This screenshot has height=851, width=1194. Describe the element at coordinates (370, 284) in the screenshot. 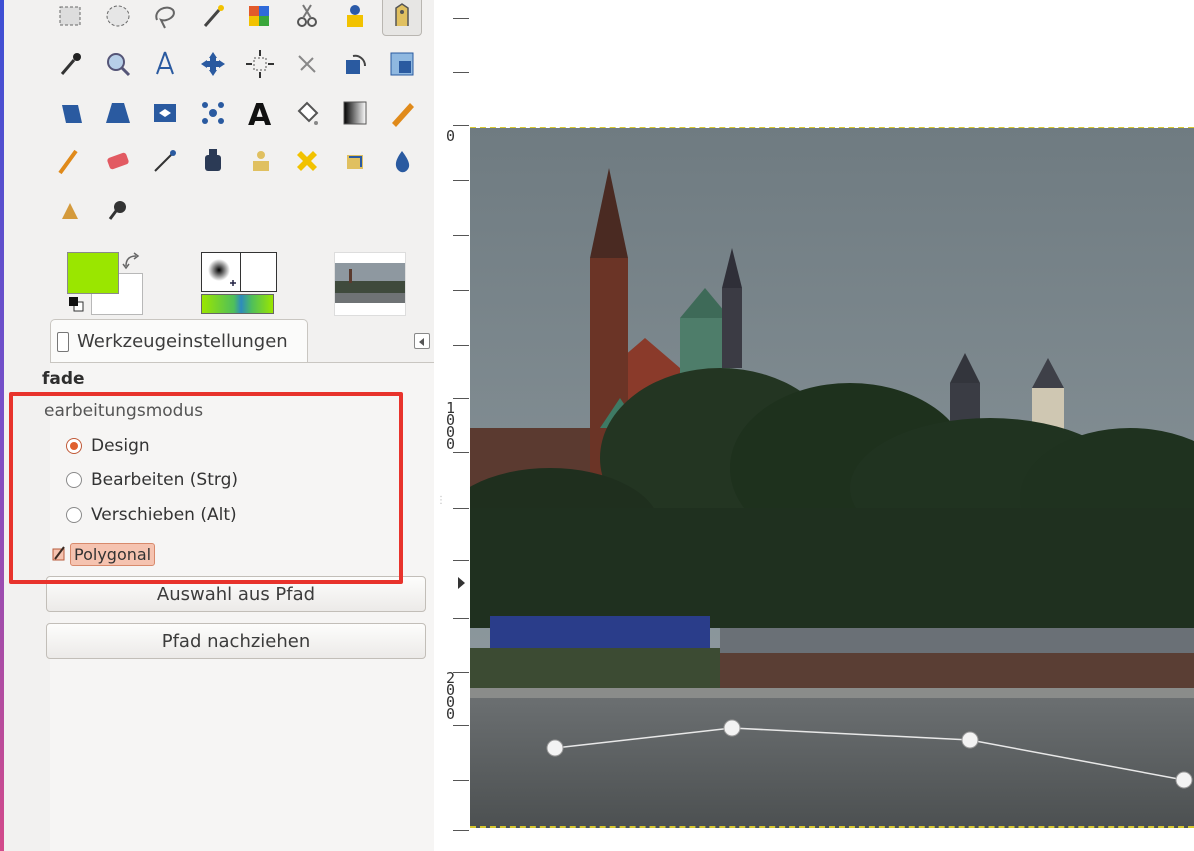

I see `image-thumbnail` at that location.